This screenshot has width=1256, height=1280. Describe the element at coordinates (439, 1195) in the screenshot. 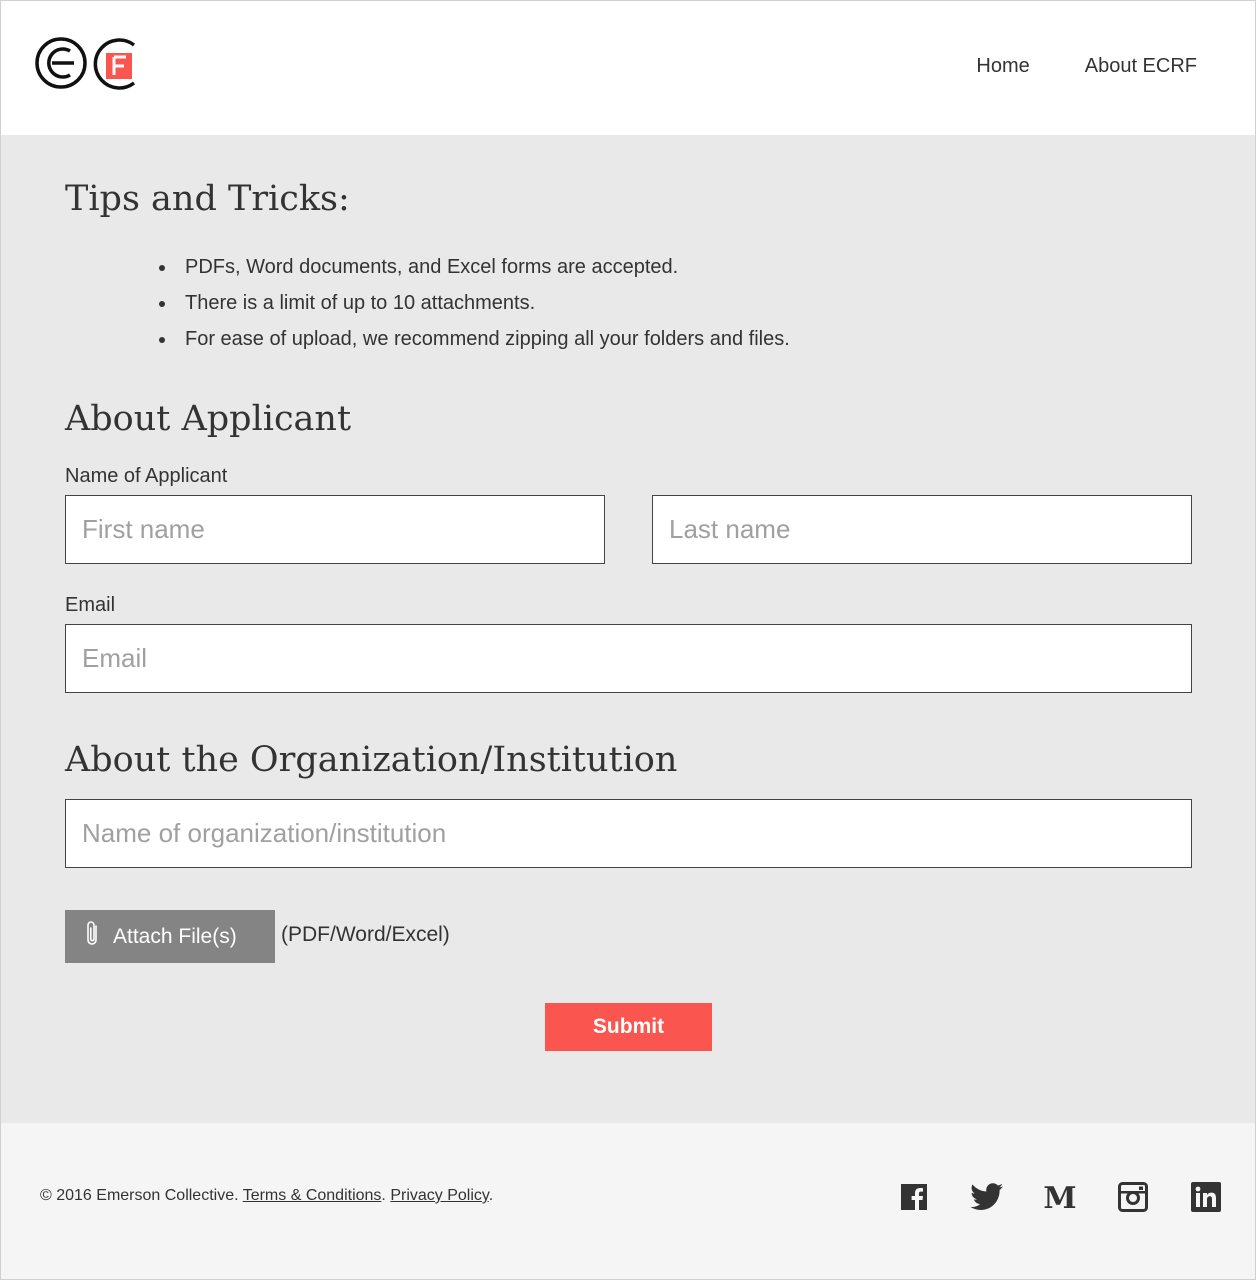

I see `privacy-link: Privacy Policy` at that location.